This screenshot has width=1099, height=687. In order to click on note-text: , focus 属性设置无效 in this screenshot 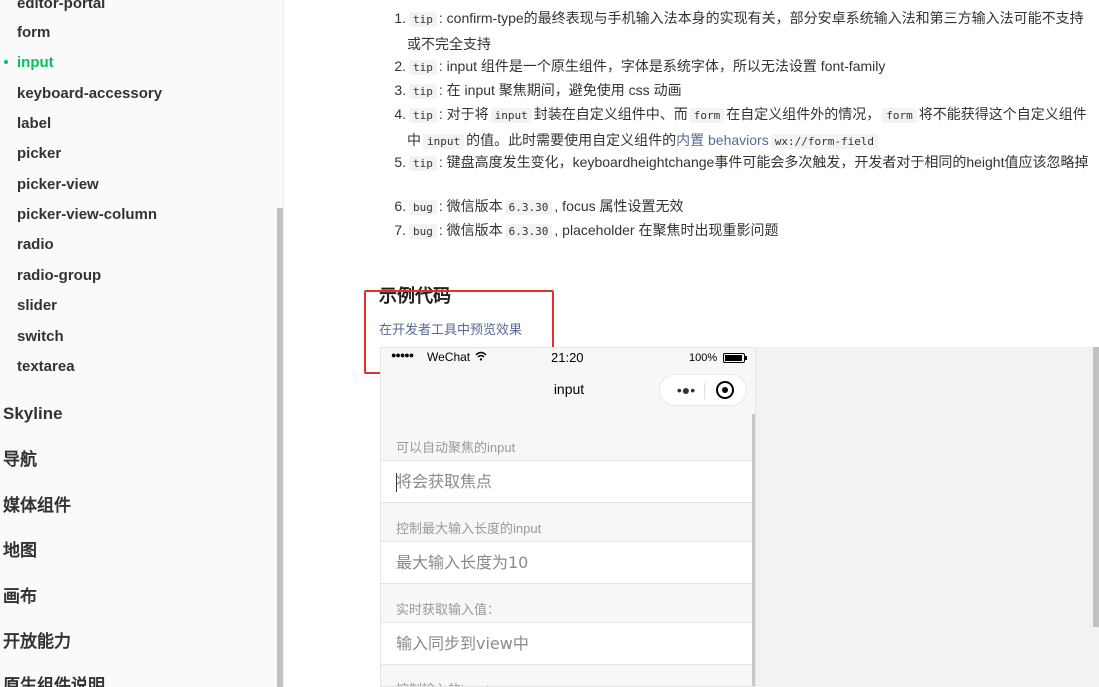, I will do `click(619, 206)`.